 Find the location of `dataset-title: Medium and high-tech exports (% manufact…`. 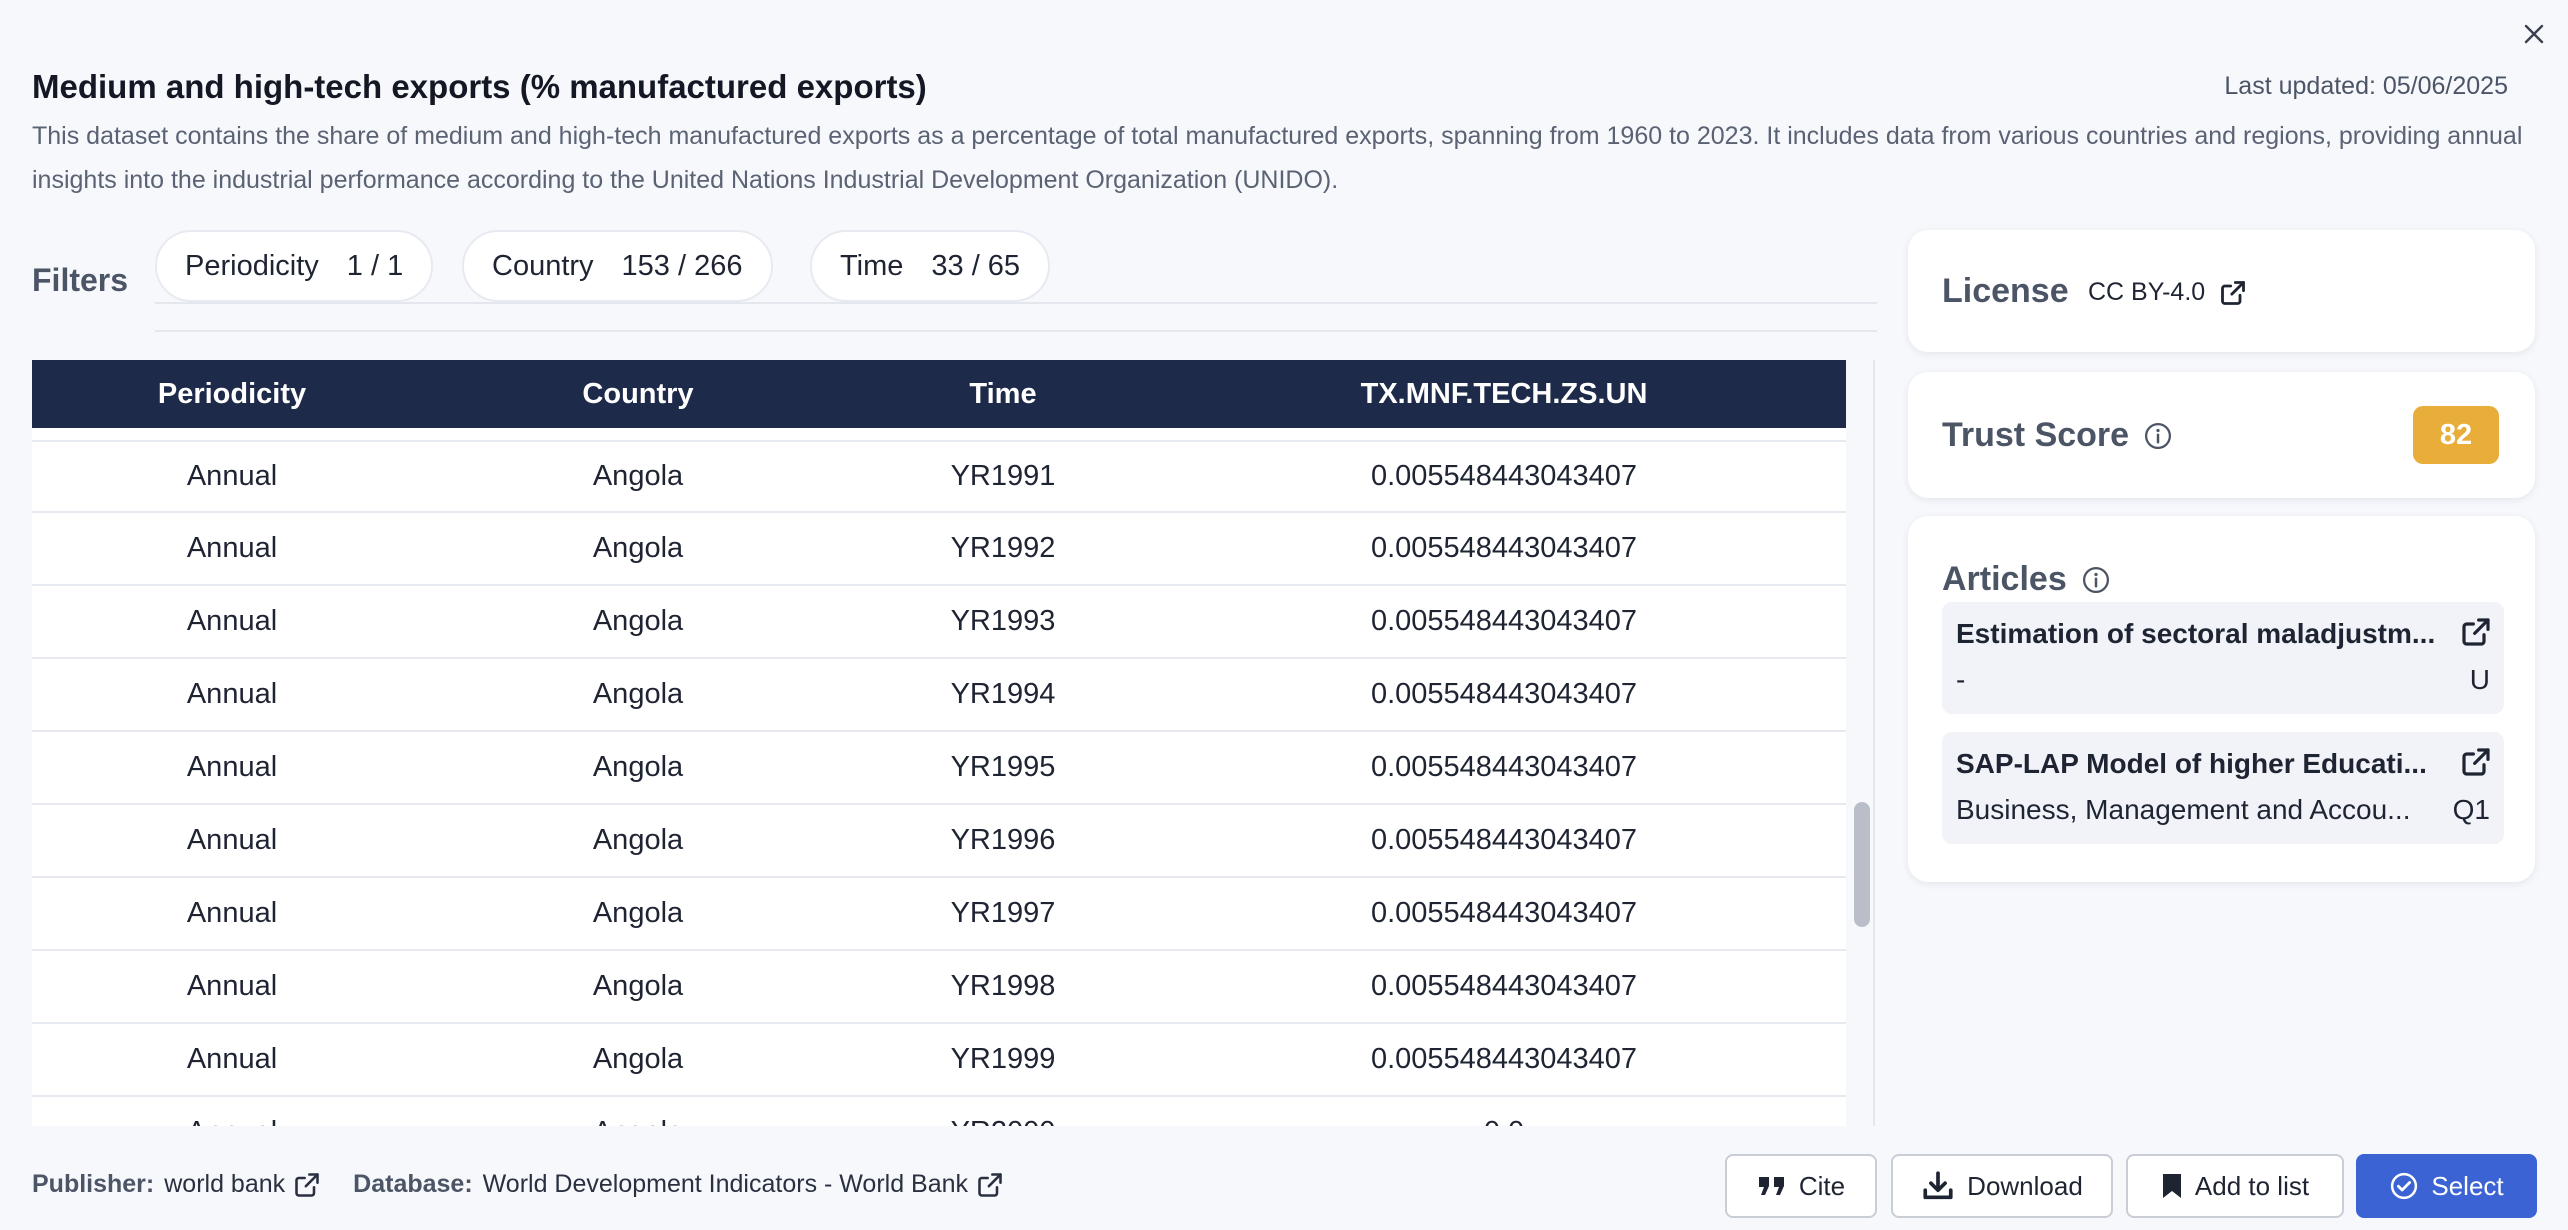

dataset-title: Medium and high-tech exports (% manufact… is located at coordinates (479, 86).